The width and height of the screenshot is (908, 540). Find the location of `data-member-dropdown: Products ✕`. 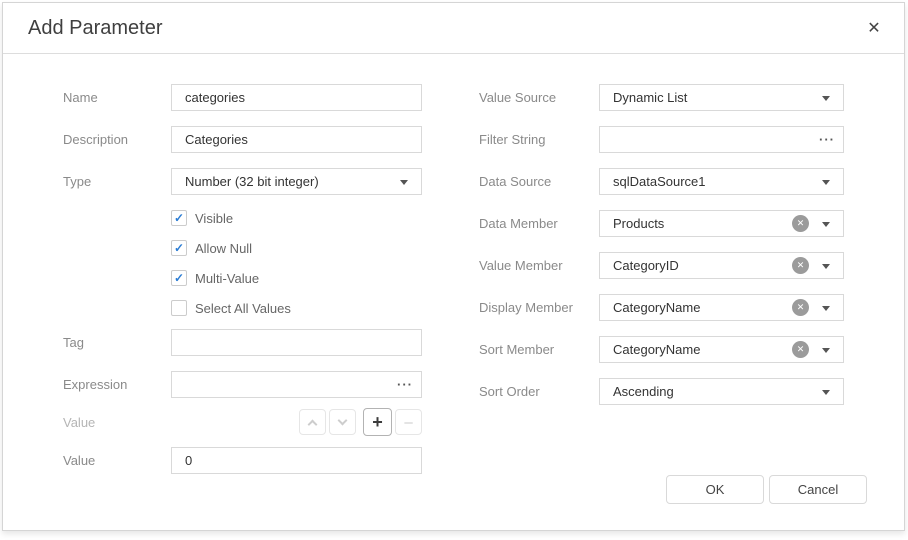

data-member-dropdown: Products ✕ is located at coordinates (721, 223).